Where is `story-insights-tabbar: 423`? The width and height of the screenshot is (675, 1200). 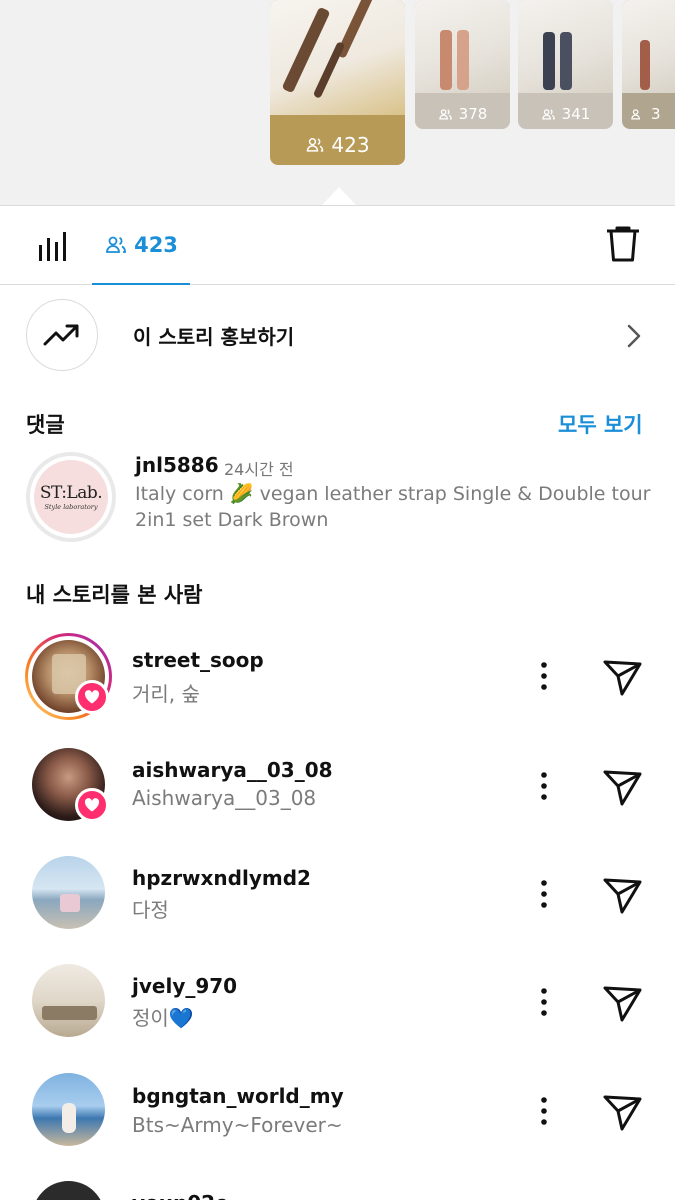
story-insights-tabbar: 423 is located at coordinates (337, 245).